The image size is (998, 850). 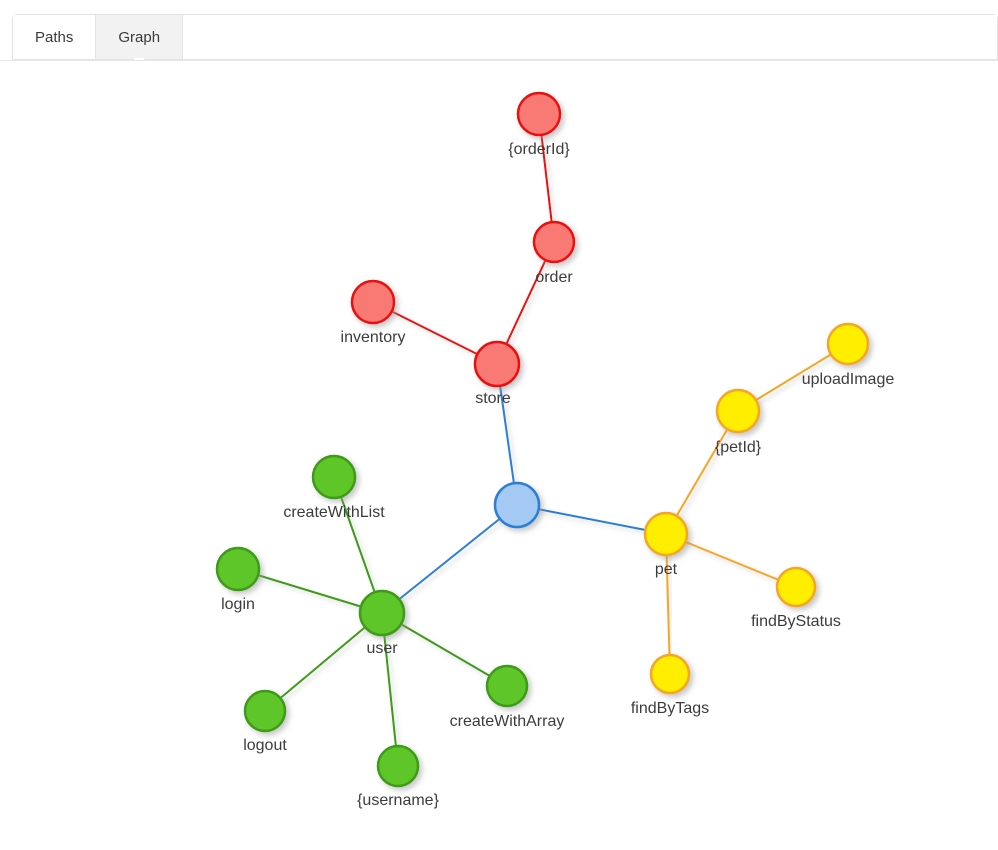 I want to click on graph-node-findByStatus, so click(x=796, y=587).